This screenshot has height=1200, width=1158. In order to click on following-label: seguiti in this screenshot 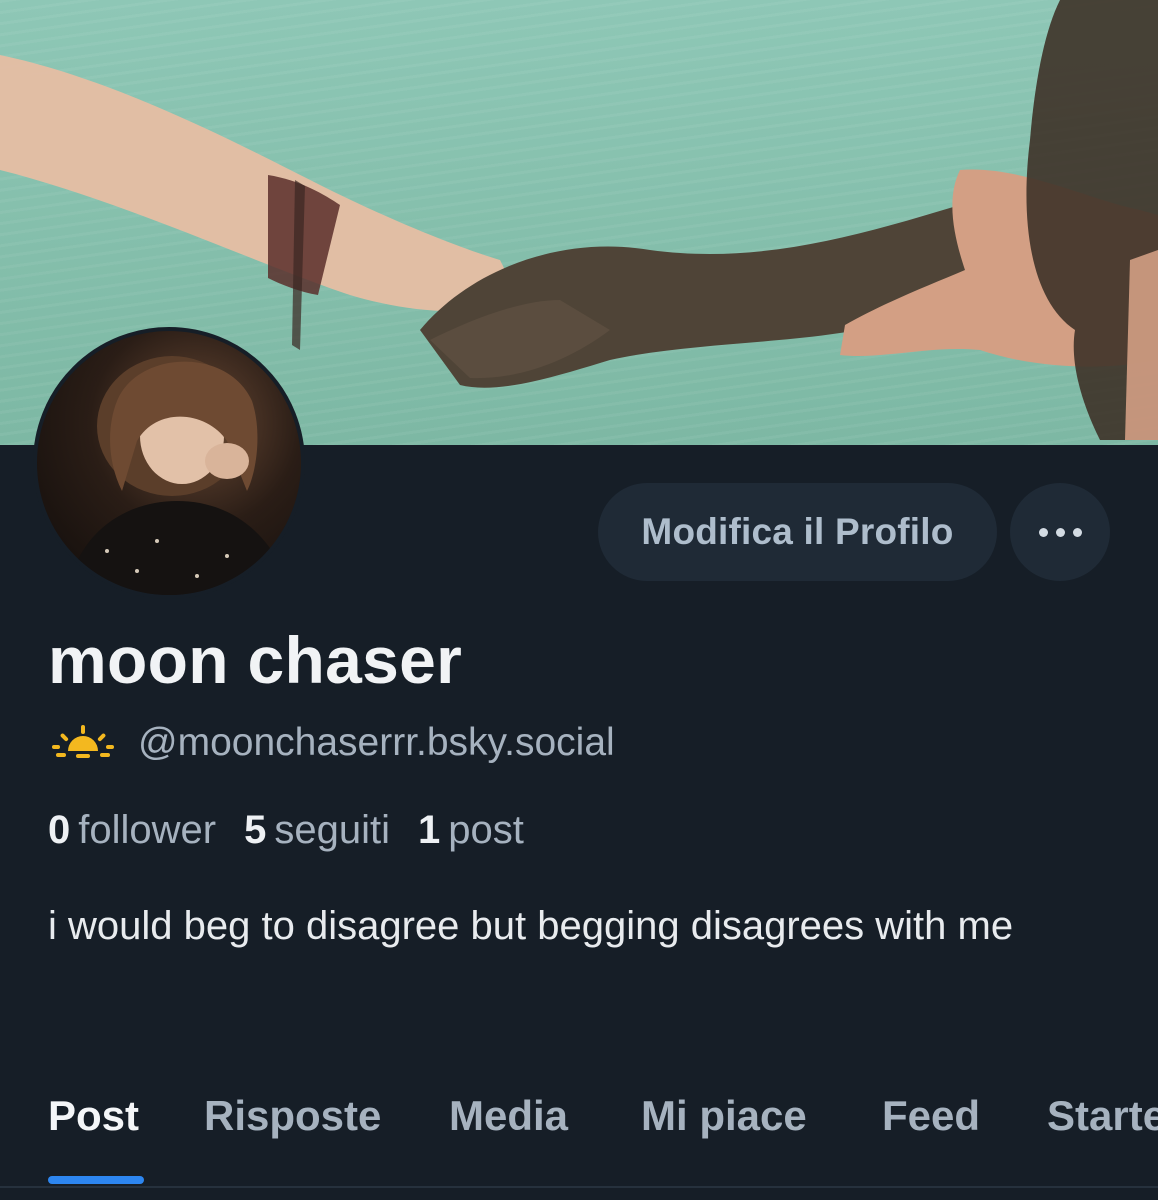, I will do `click(332, 829)`.